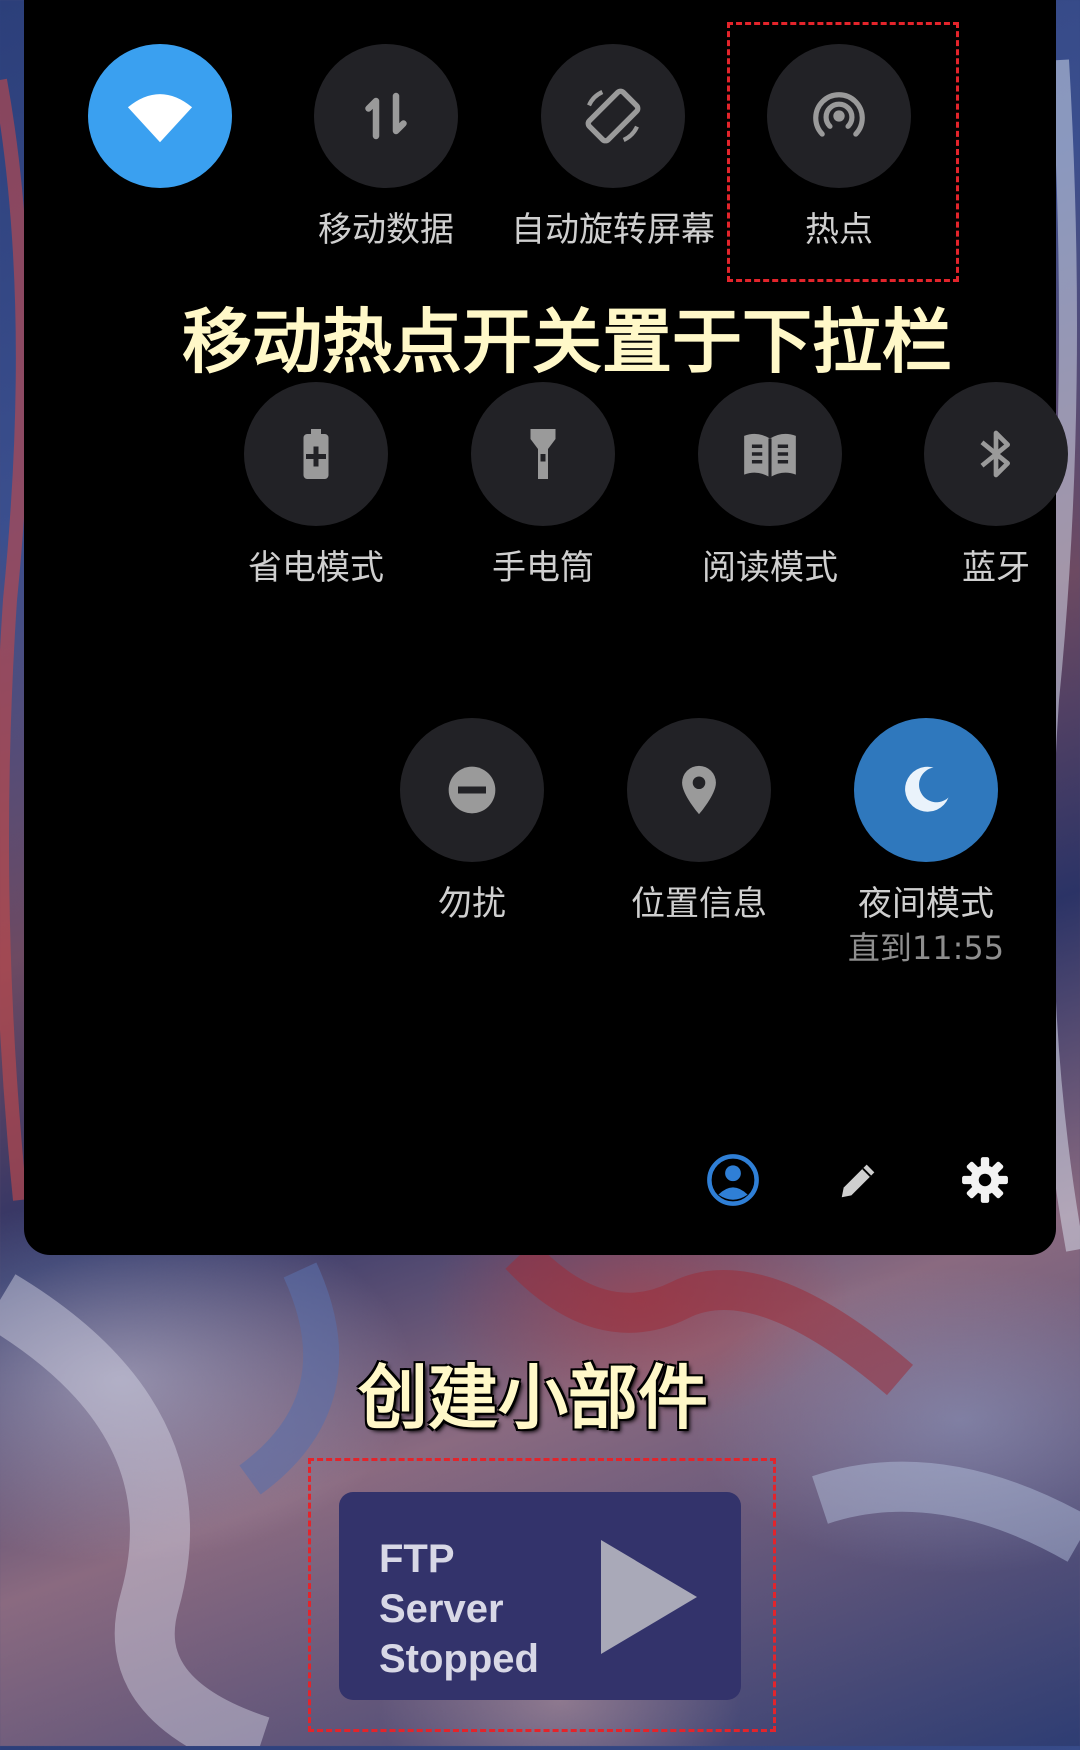  I want to click on tile-reading-mode-button, so click(770, 454).